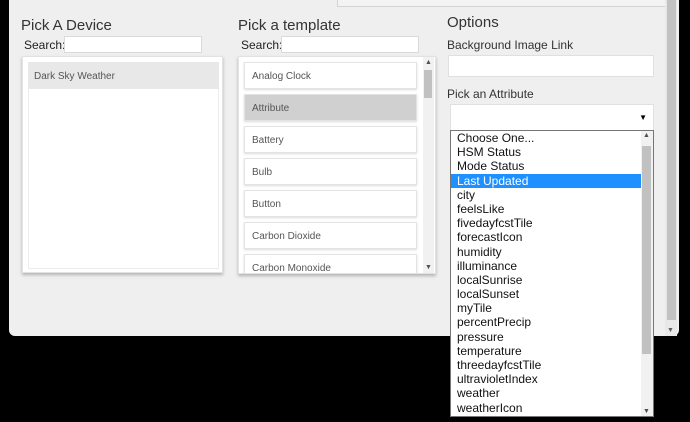 This screenshot has width=690, height=422. Describe the element at coordinates (546, 166) in the screenshot. I see `attribute-option: Mode Status` at that location.